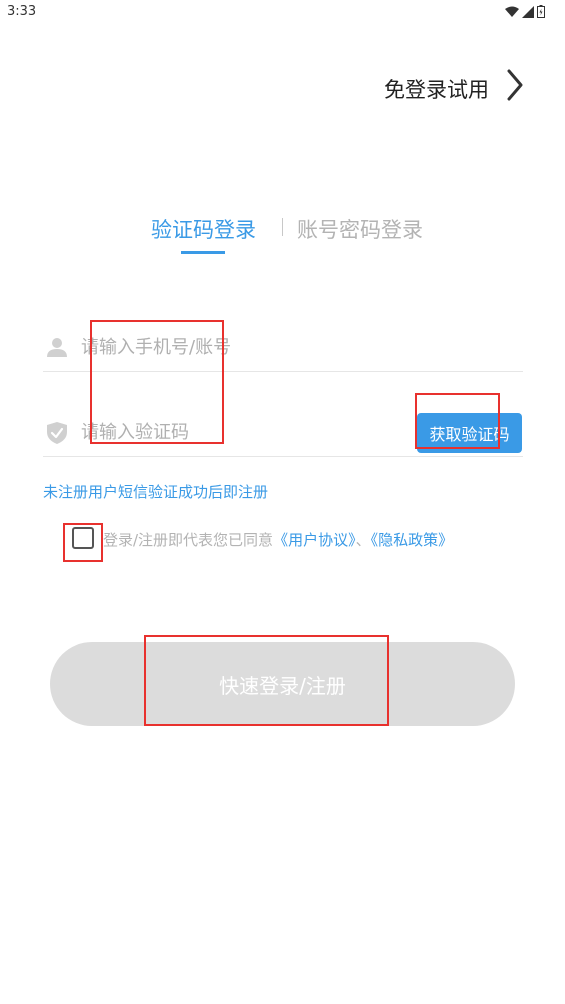  Describe the element at coordinates (412, 540) in the screenshot. I see `privacy-policy-link: 《隐私政策》` at that location.